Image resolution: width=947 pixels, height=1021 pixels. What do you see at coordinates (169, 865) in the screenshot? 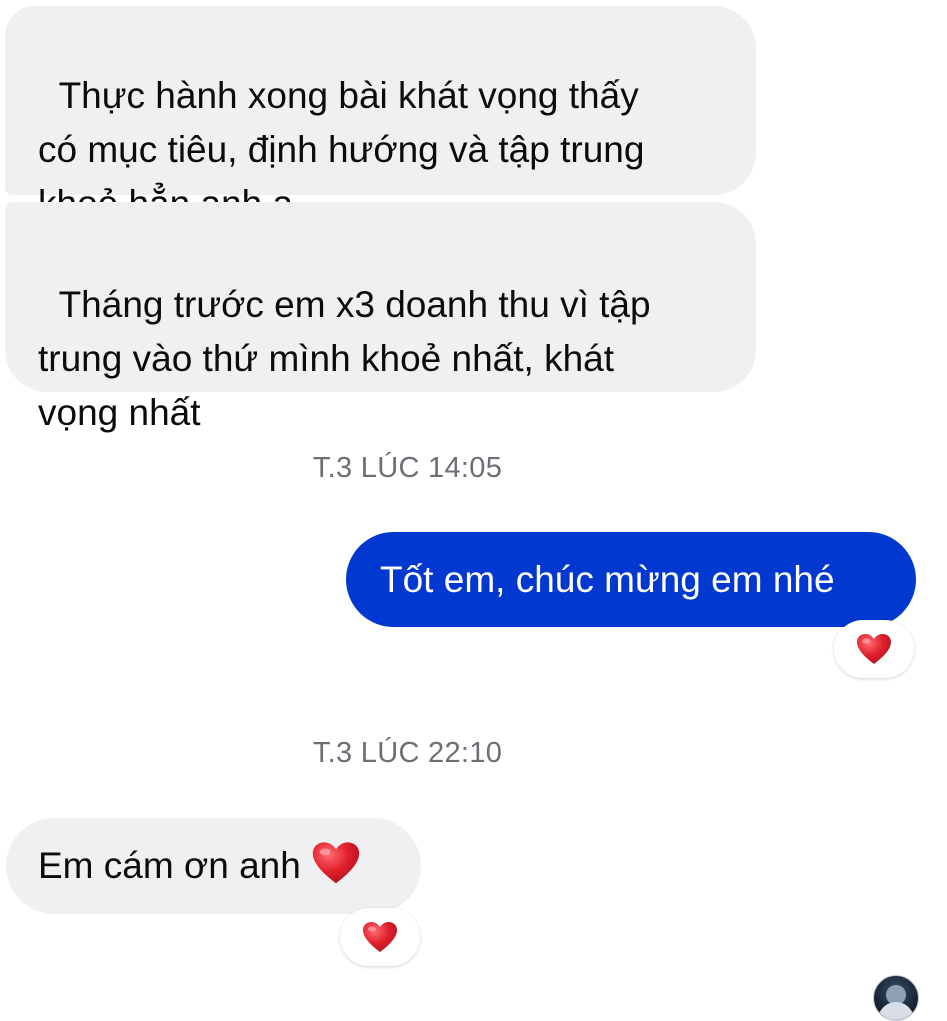
I see `message-text: Em cám ơn anh` at bounding box center [169, 865].